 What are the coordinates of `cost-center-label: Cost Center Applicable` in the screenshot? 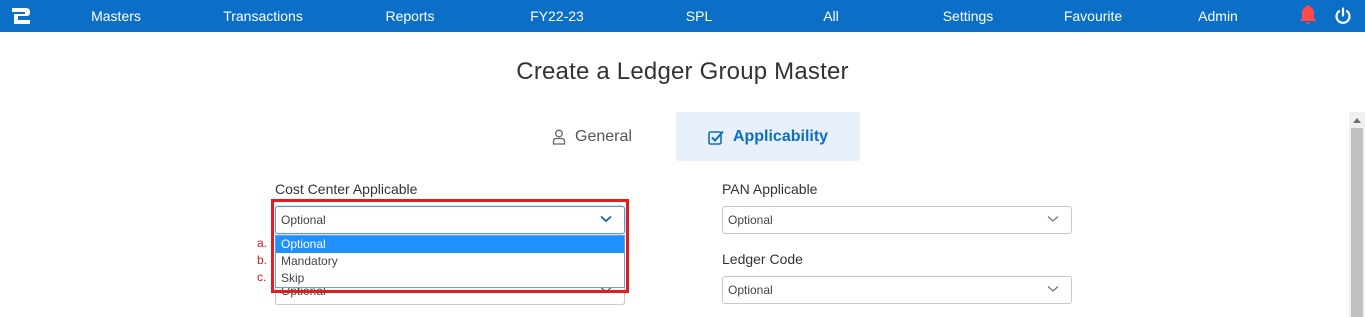 It's located at (346, 189).